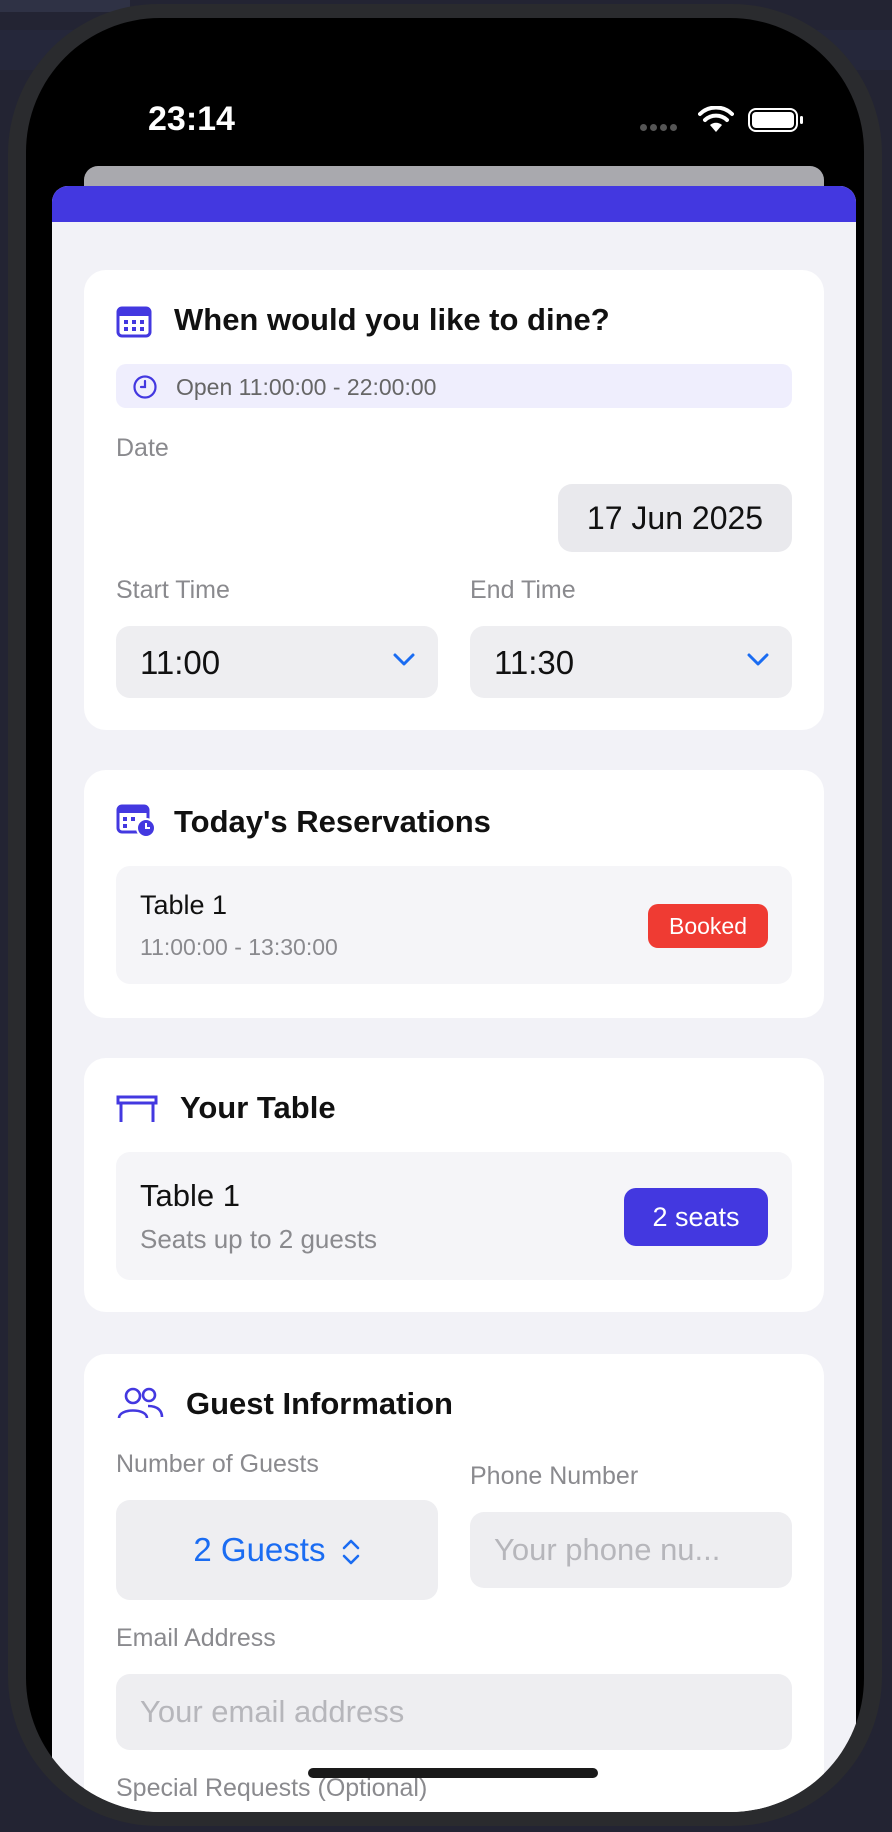  I want to click on your-table-title: Your Table, so click(258, 1107).